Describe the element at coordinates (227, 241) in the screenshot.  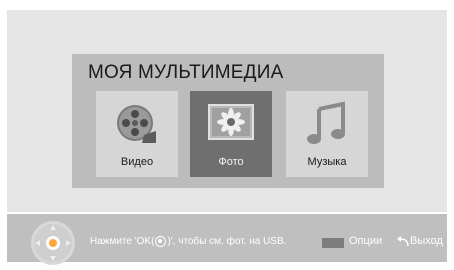
I see `hint-suffix: )', чтобы см. фот. на USB.` at that location.